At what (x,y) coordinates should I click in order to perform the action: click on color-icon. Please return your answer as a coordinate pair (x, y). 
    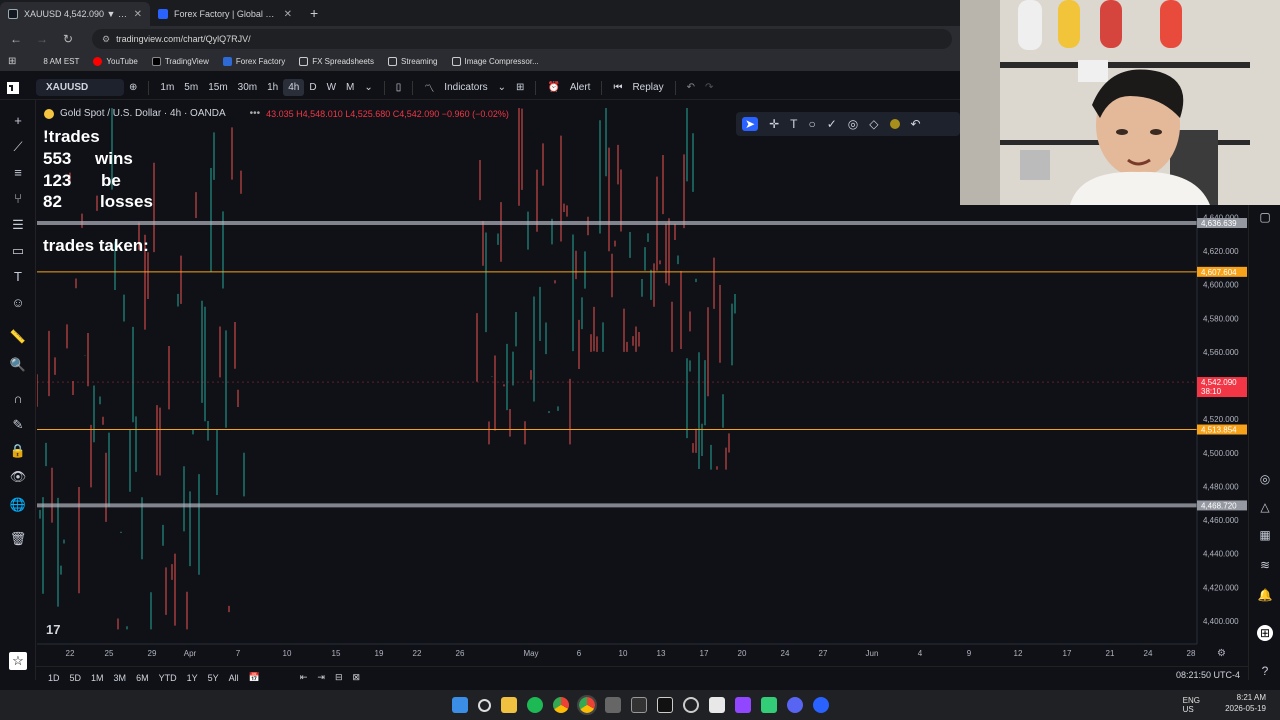
    Looking at the image, I should click on (894, 124).